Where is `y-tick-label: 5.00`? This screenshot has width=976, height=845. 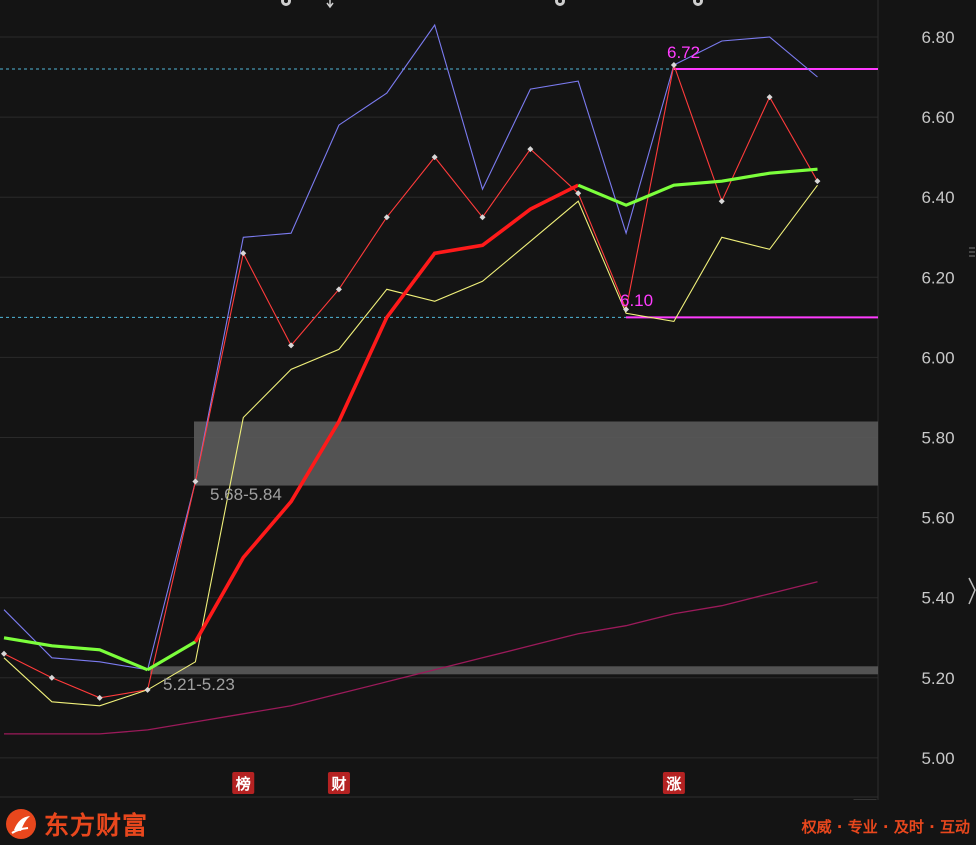 y-tick-label: 5.00 is located at coordinates (937, 758).